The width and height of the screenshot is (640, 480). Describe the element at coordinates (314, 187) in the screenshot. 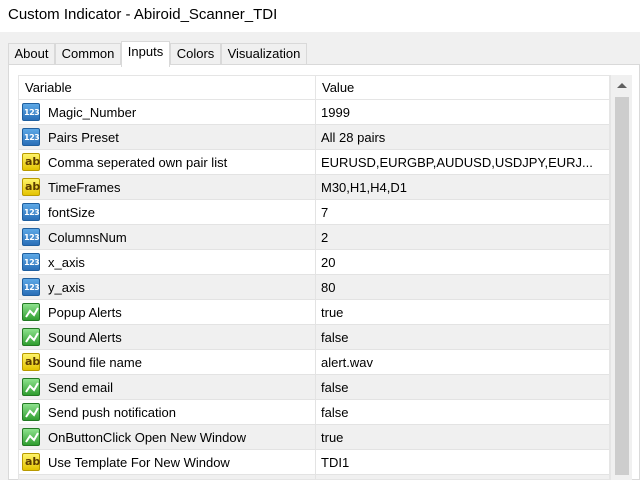

I see `table-row: TimeFrames M30,H1,H4,D1` at that location.